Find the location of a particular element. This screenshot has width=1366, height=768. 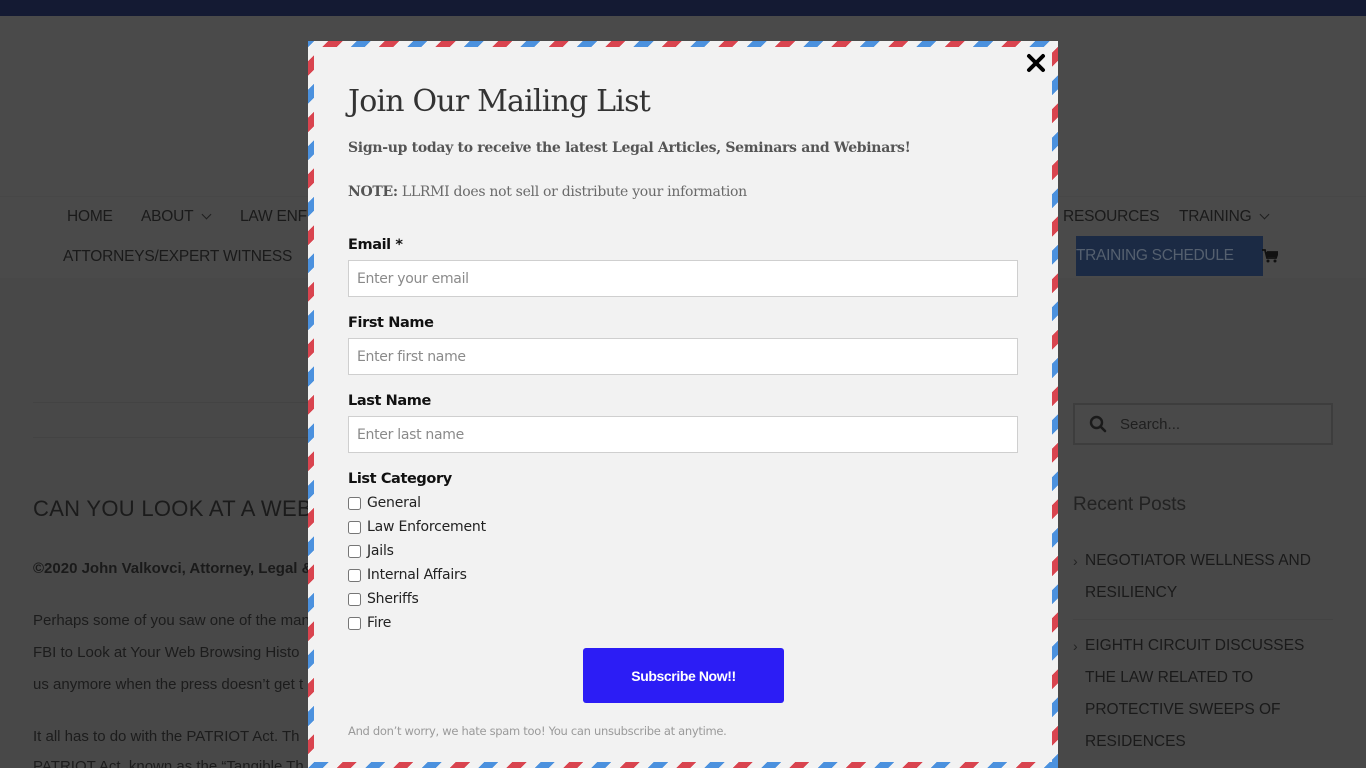

close-icon is located at coordinates (1036, 63).